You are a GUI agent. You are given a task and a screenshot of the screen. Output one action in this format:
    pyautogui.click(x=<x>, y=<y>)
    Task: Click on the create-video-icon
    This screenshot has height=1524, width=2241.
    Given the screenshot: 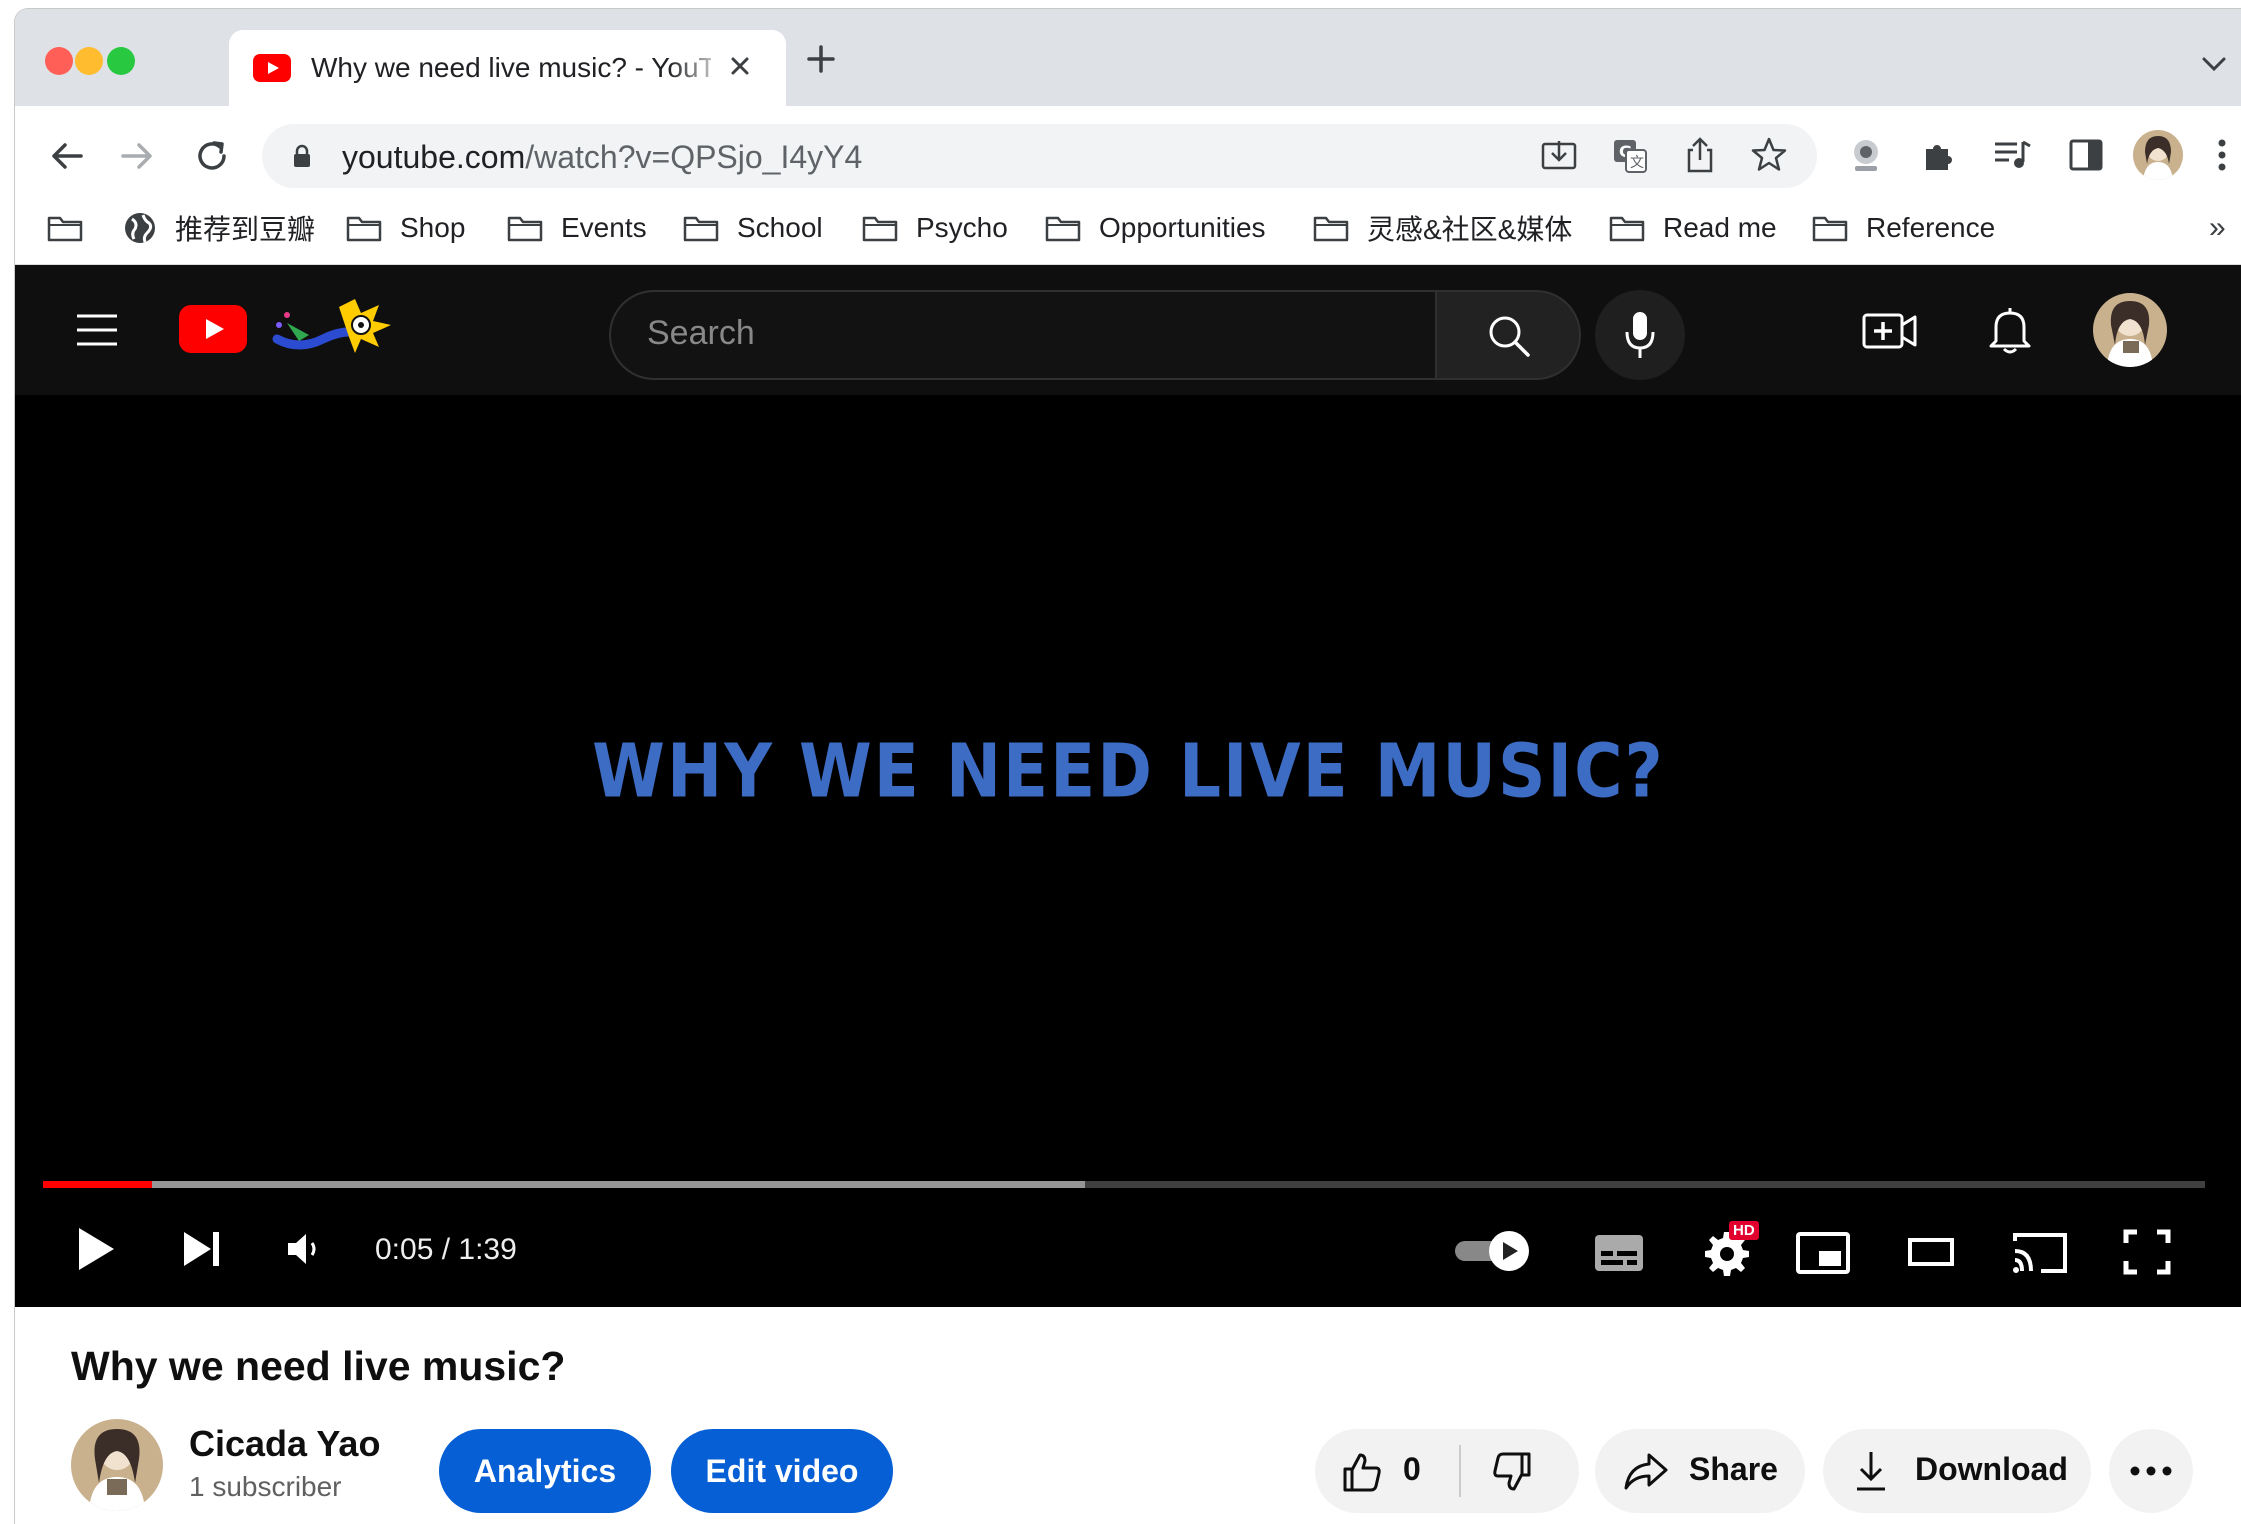 What is the action you would take?
    pyautogui.click(x=1890, y=331)
    